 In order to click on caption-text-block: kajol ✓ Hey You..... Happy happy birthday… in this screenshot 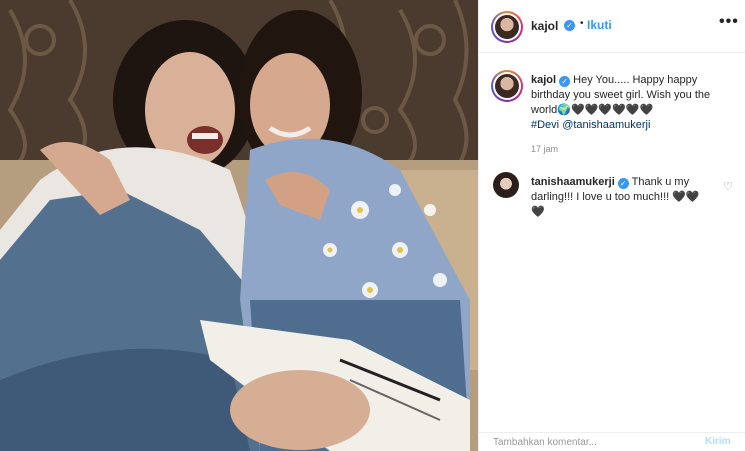, I will do `click(633, 103)`.